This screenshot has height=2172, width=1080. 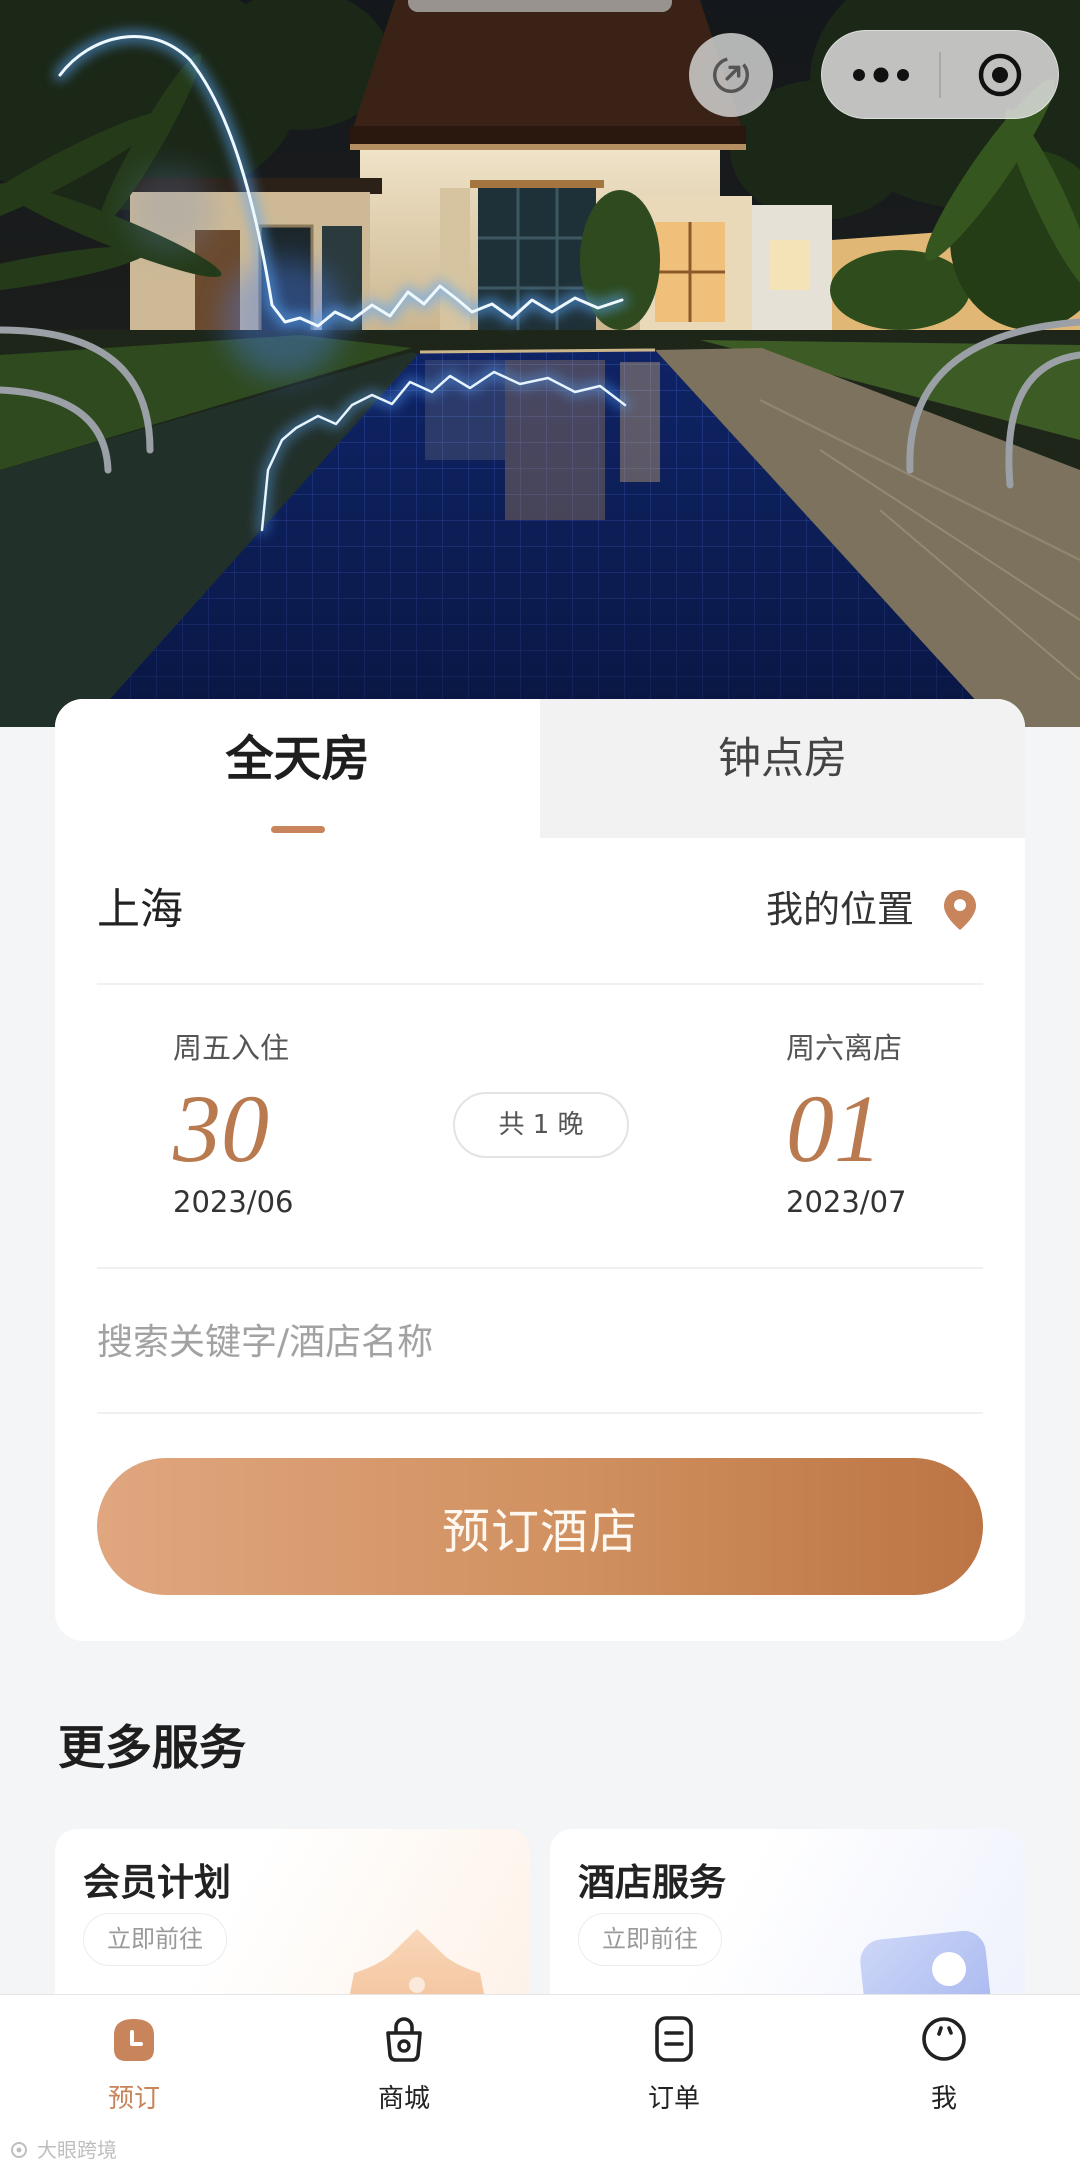 What do you see at coordinates (944, 2070) in the screenshot?
I see `tabbar-item-profile: 我` at bounding box center [944, 2070].